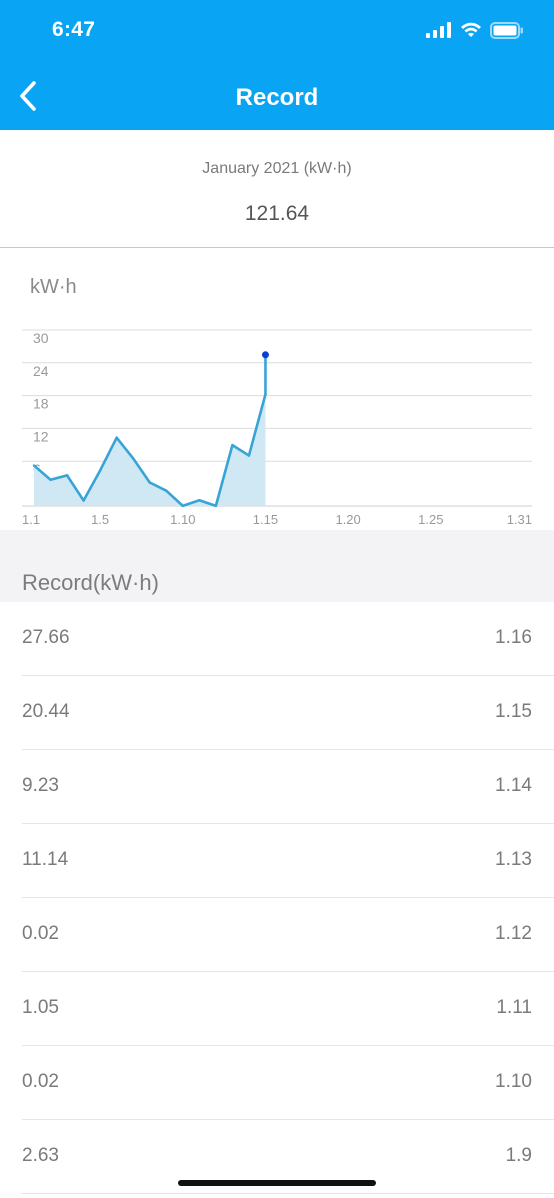 The image size is (554, 1198). I want to click on record-row: 11.14 1.13, so click(288, 861).